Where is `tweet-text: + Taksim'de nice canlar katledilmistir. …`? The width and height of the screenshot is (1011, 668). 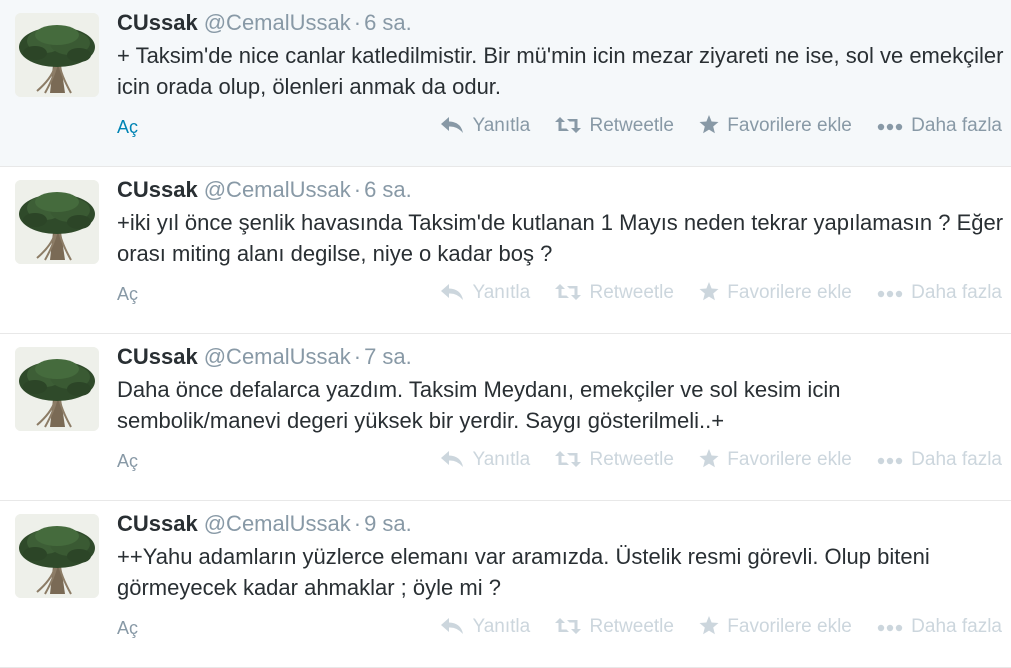
tweet-text: + Taksim'de nice canlar katledilmistir. … is located at coordinates (560, 71).